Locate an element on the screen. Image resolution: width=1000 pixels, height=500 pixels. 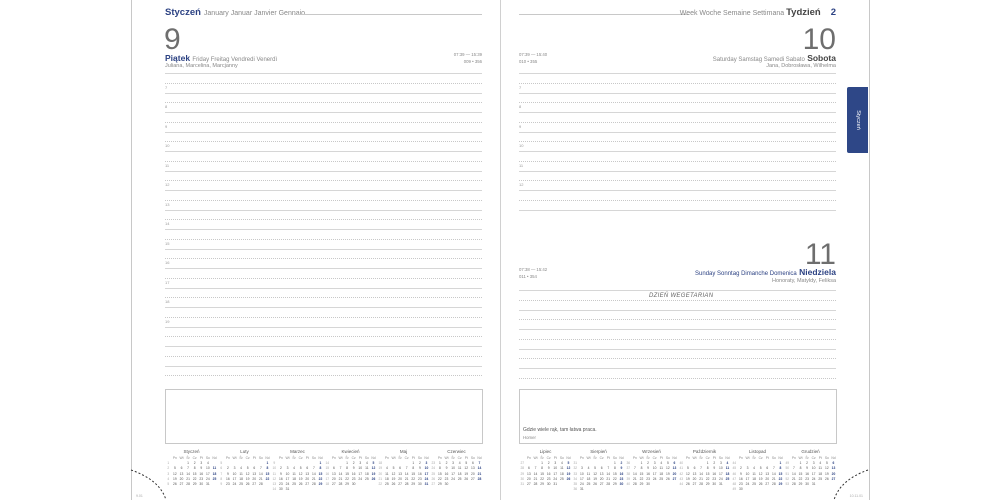
binding-decoration is located at coordinates (499, 484).